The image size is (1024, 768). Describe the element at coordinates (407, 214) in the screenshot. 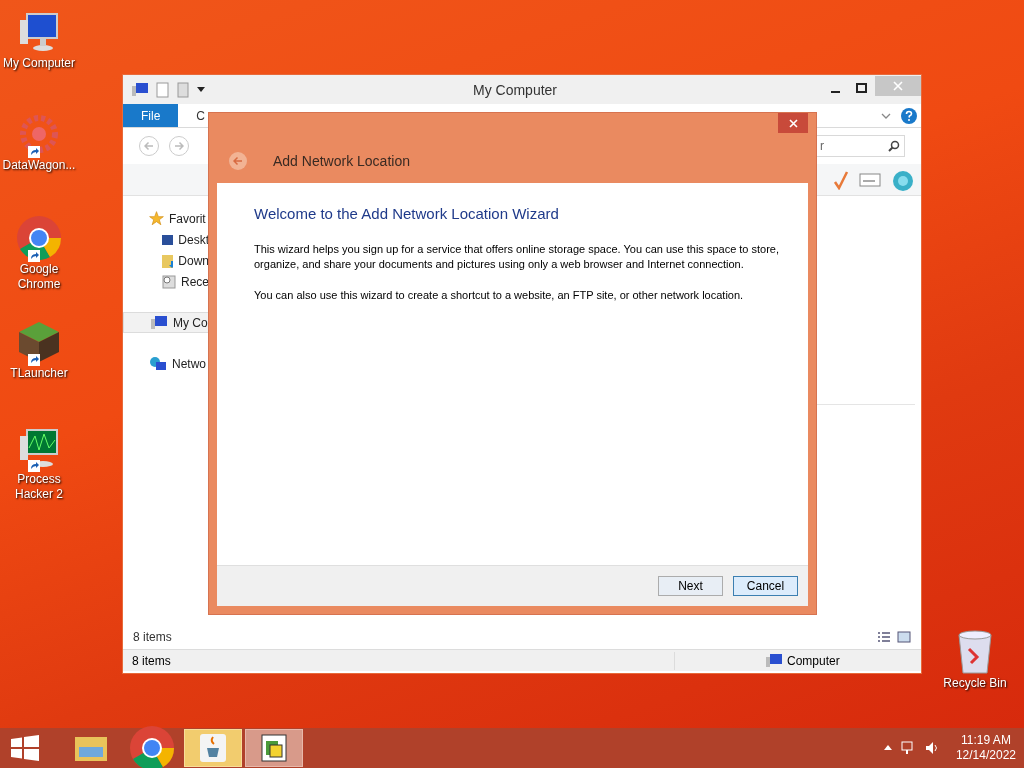

I see `wizard-heading: Welcome to the Add Network Location Wizard` at that location.